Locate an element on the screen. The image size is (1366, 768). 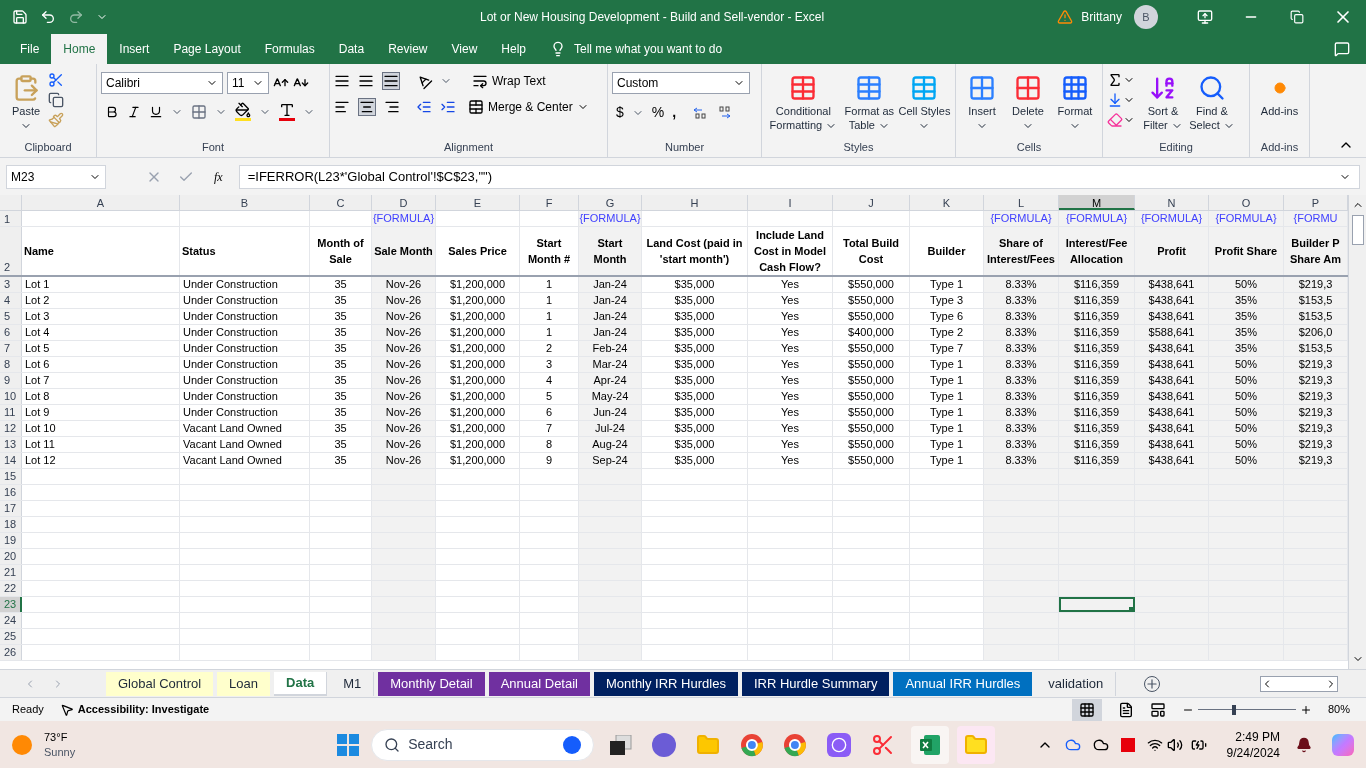
increase-decimal-icon is located at coordinates (700, 112).